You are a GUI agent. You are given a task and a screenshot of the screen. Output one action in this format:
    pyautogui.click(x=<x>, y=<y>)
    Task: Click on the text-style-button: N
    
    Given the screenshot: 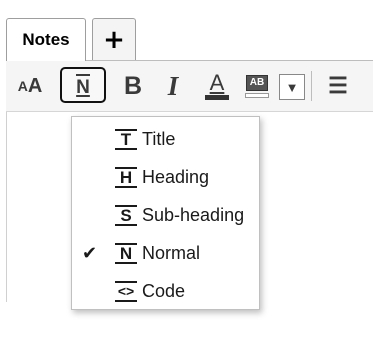 What is the action you would take?
    pyautogui.click(x=83, y=85)
    